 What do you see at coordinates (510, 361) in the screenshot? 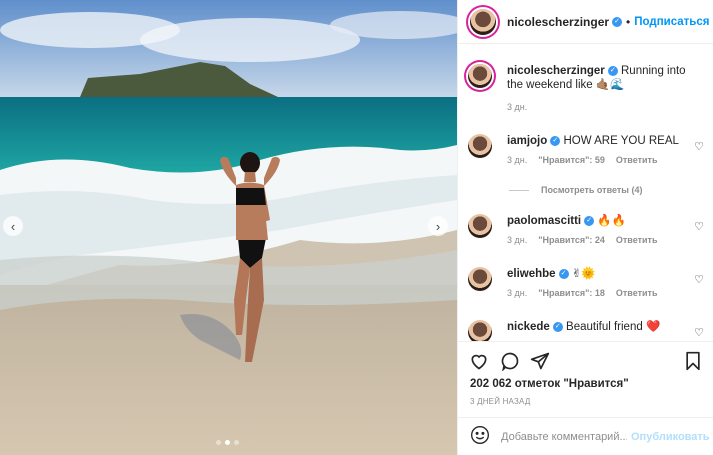
I see `comment-bubble-icon` at bounding box center [510, 361].